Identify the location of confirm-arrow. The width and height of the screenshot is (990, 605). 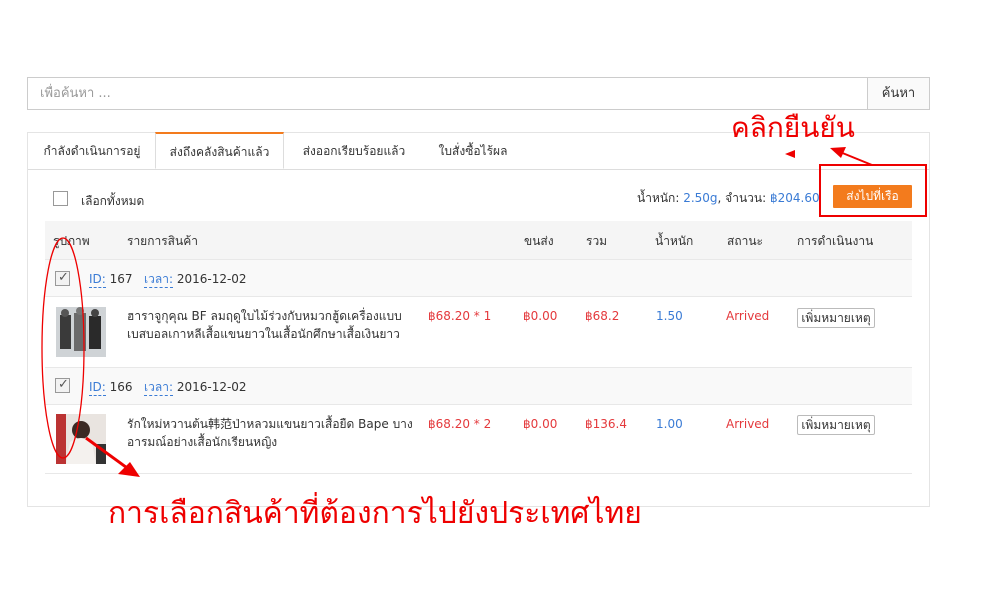
(856, 158).